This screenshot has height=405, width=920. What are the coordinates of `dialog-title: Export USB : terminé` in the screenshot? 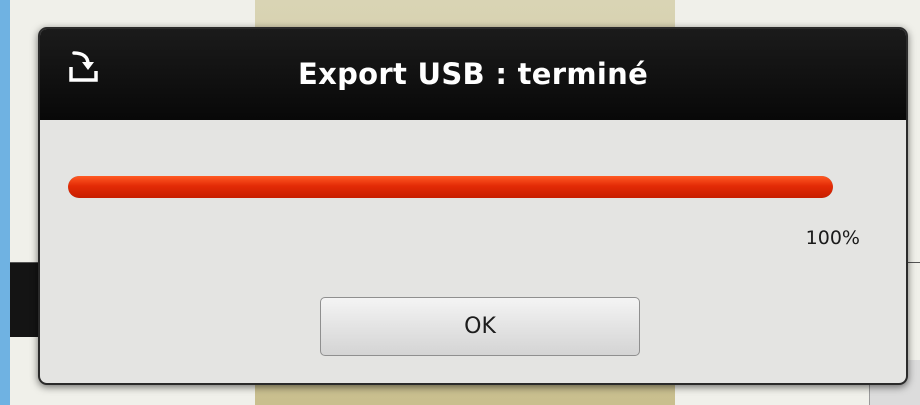 It's located at (473, 74).